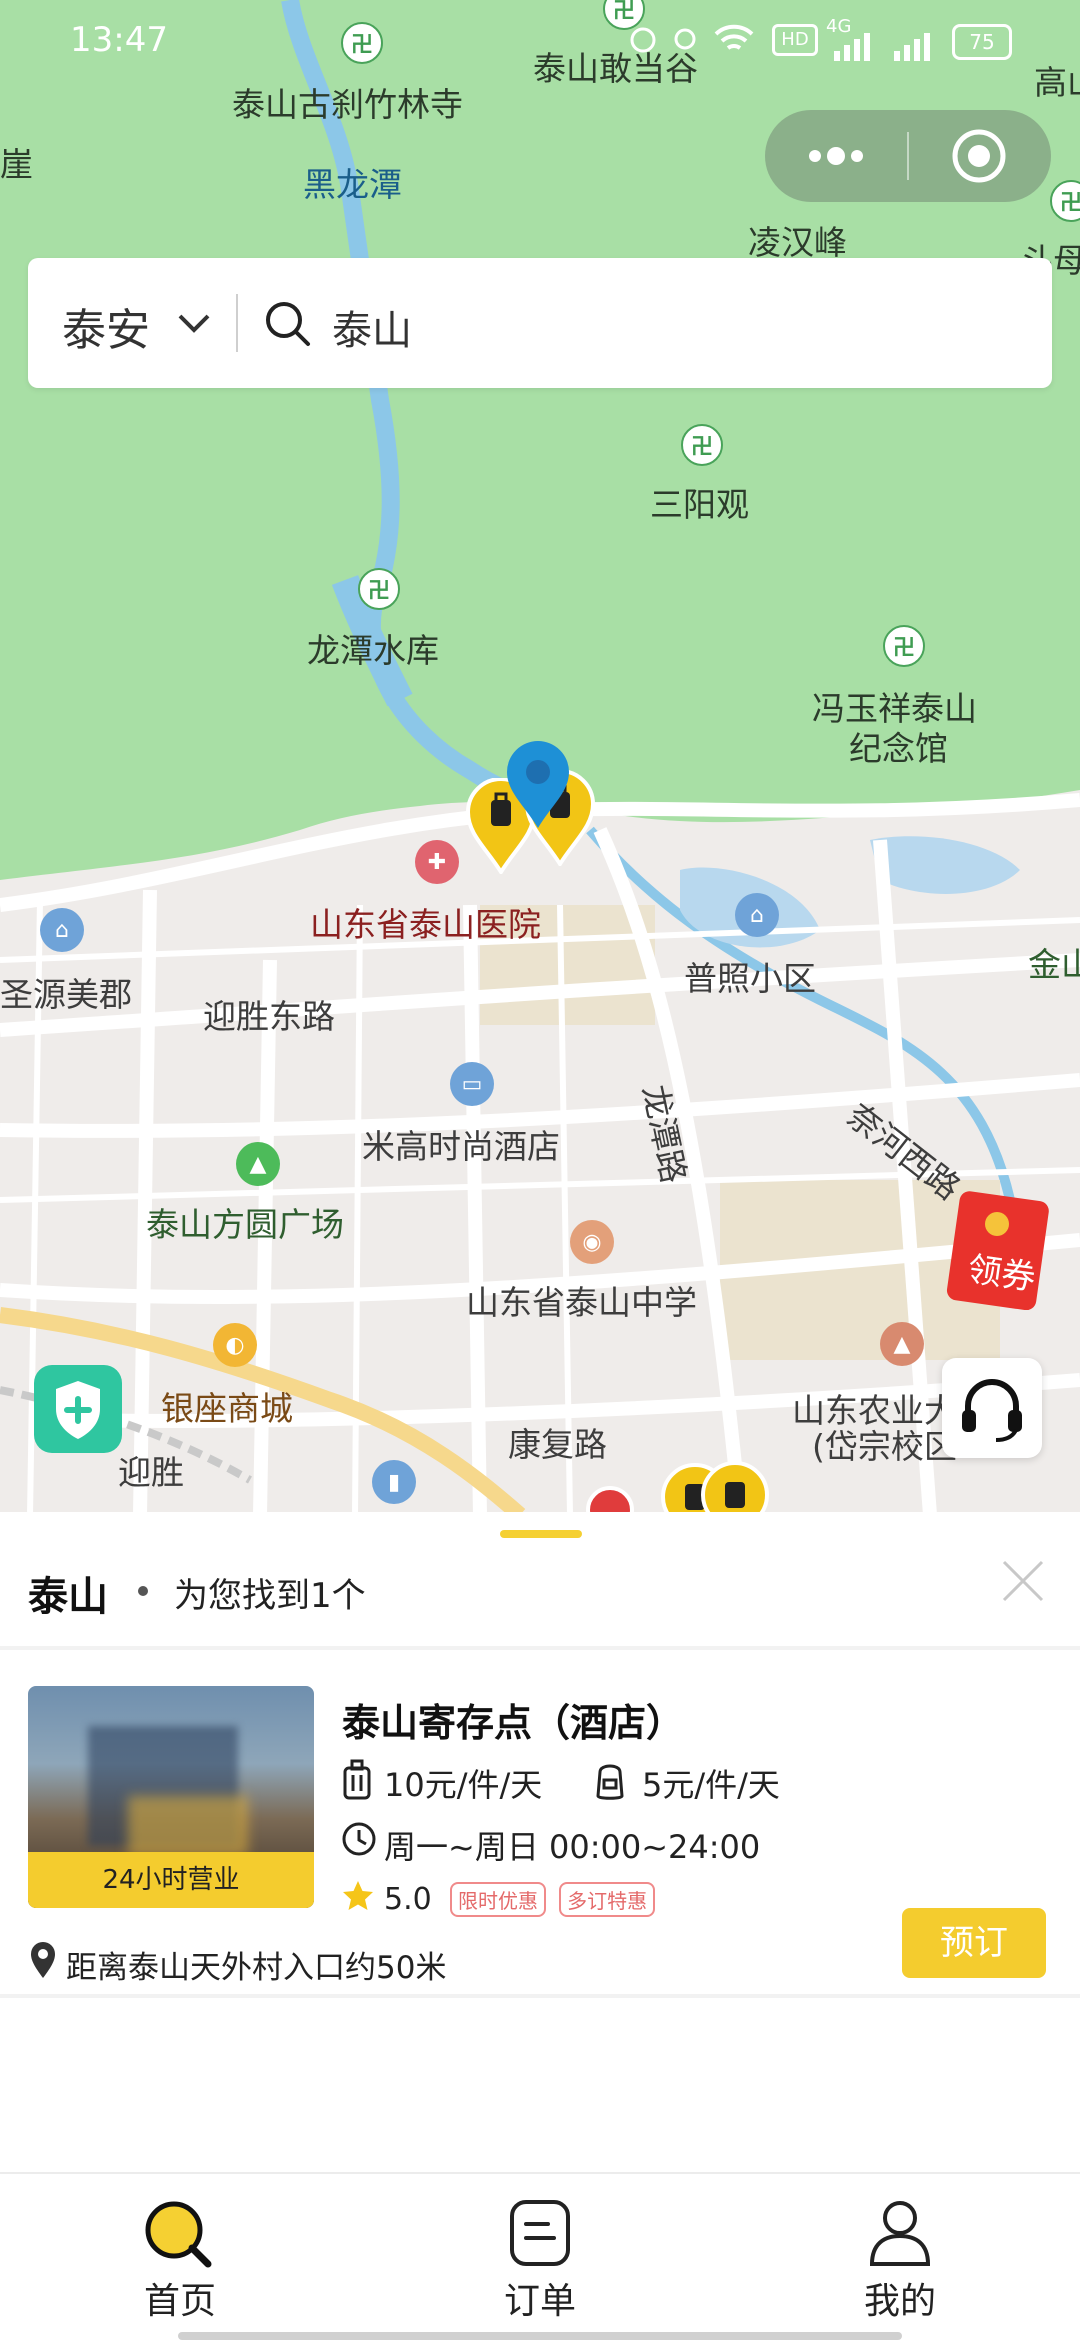  Describe the element at coordinates (1000, 1250) in the screenshot. I see `coupon-button: 领券` at that location.